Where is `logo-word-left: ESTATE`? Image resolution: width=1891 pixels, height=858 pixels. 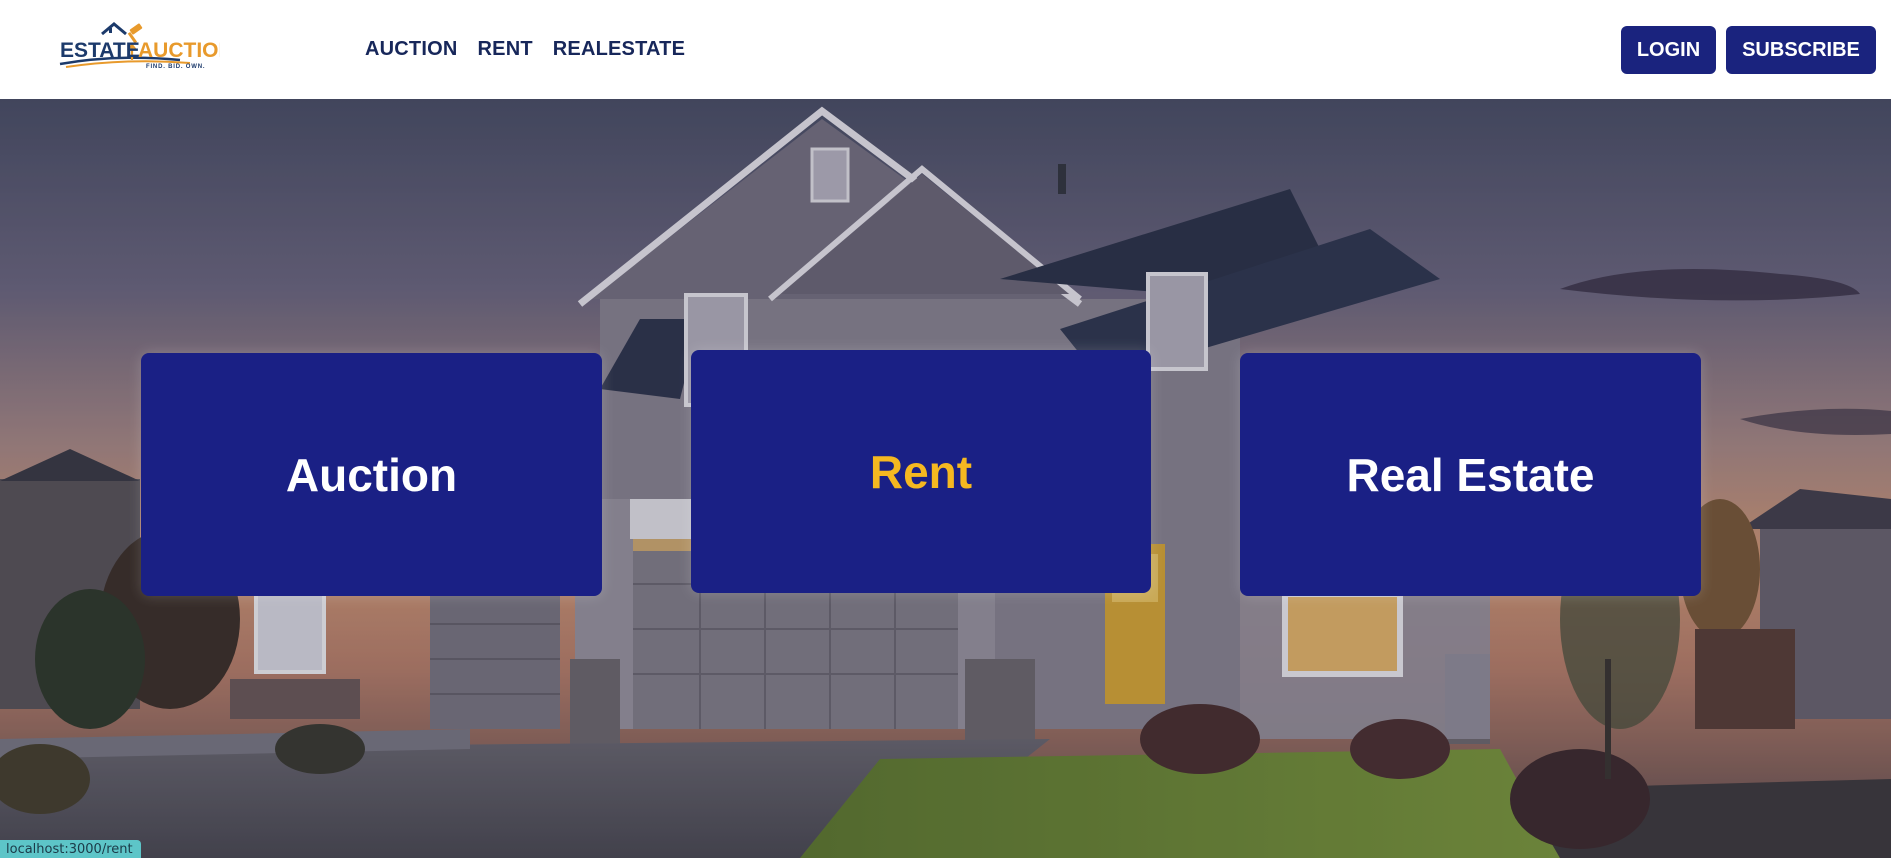
logo-word-left: ESTATE is located at coordinates (100, 50).